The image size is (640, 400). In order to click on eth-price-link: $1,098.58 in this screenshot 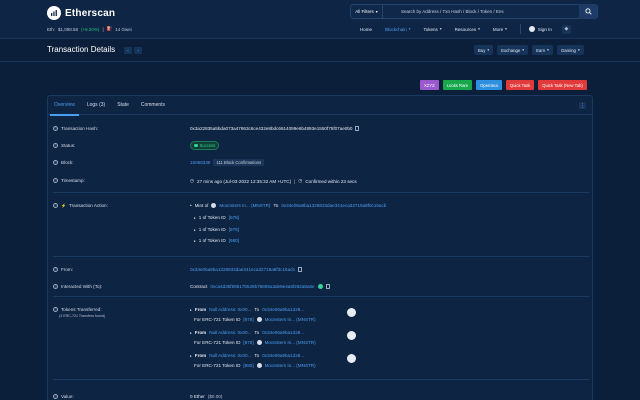, I will do `click(68, 29)`.